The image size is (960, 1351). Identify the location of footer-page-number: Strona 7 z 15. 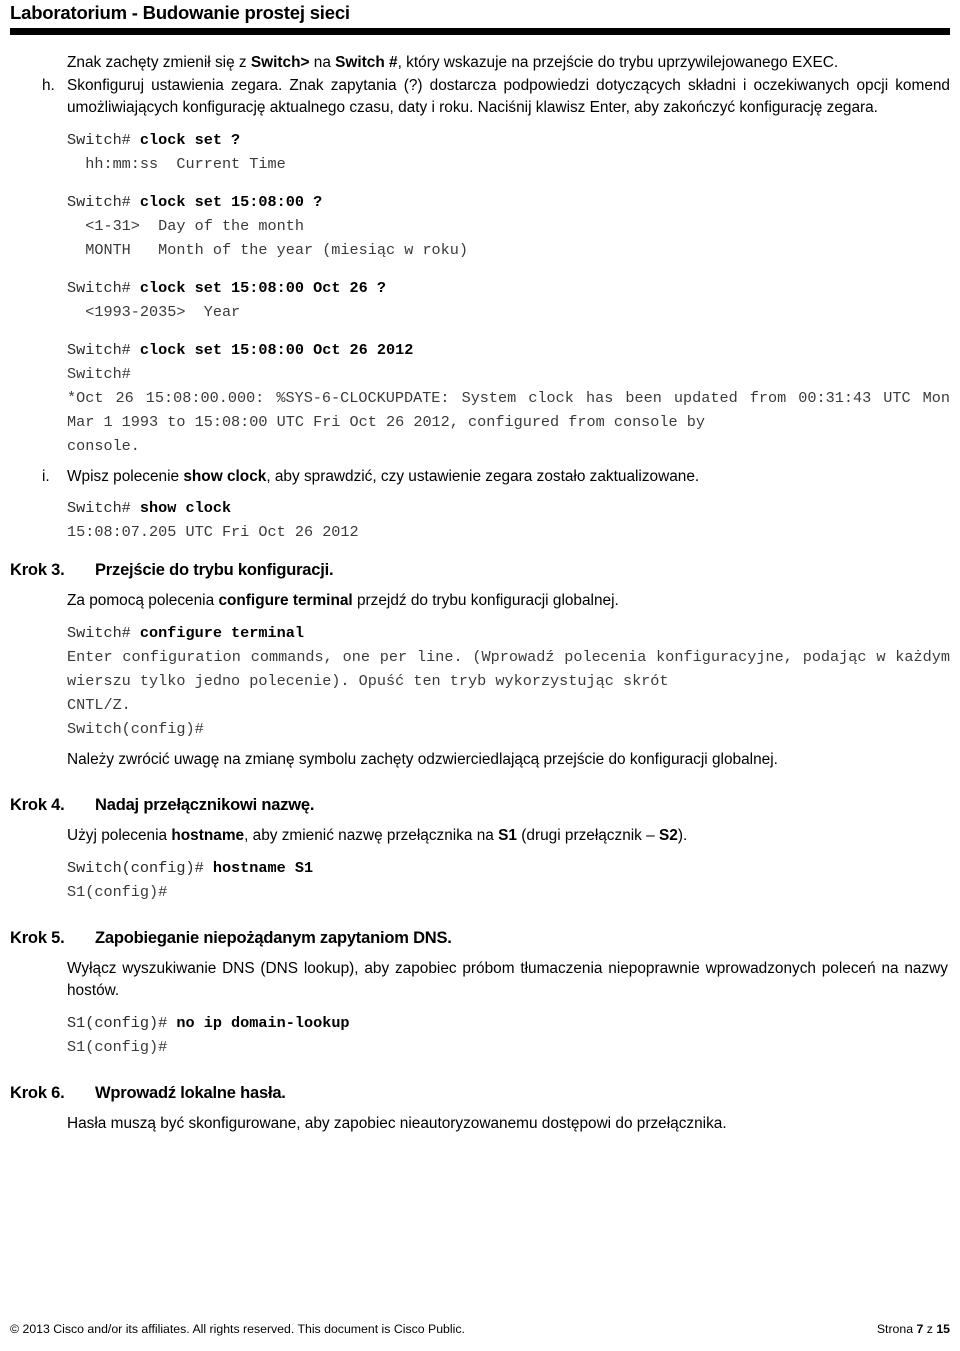
(913, 1329).